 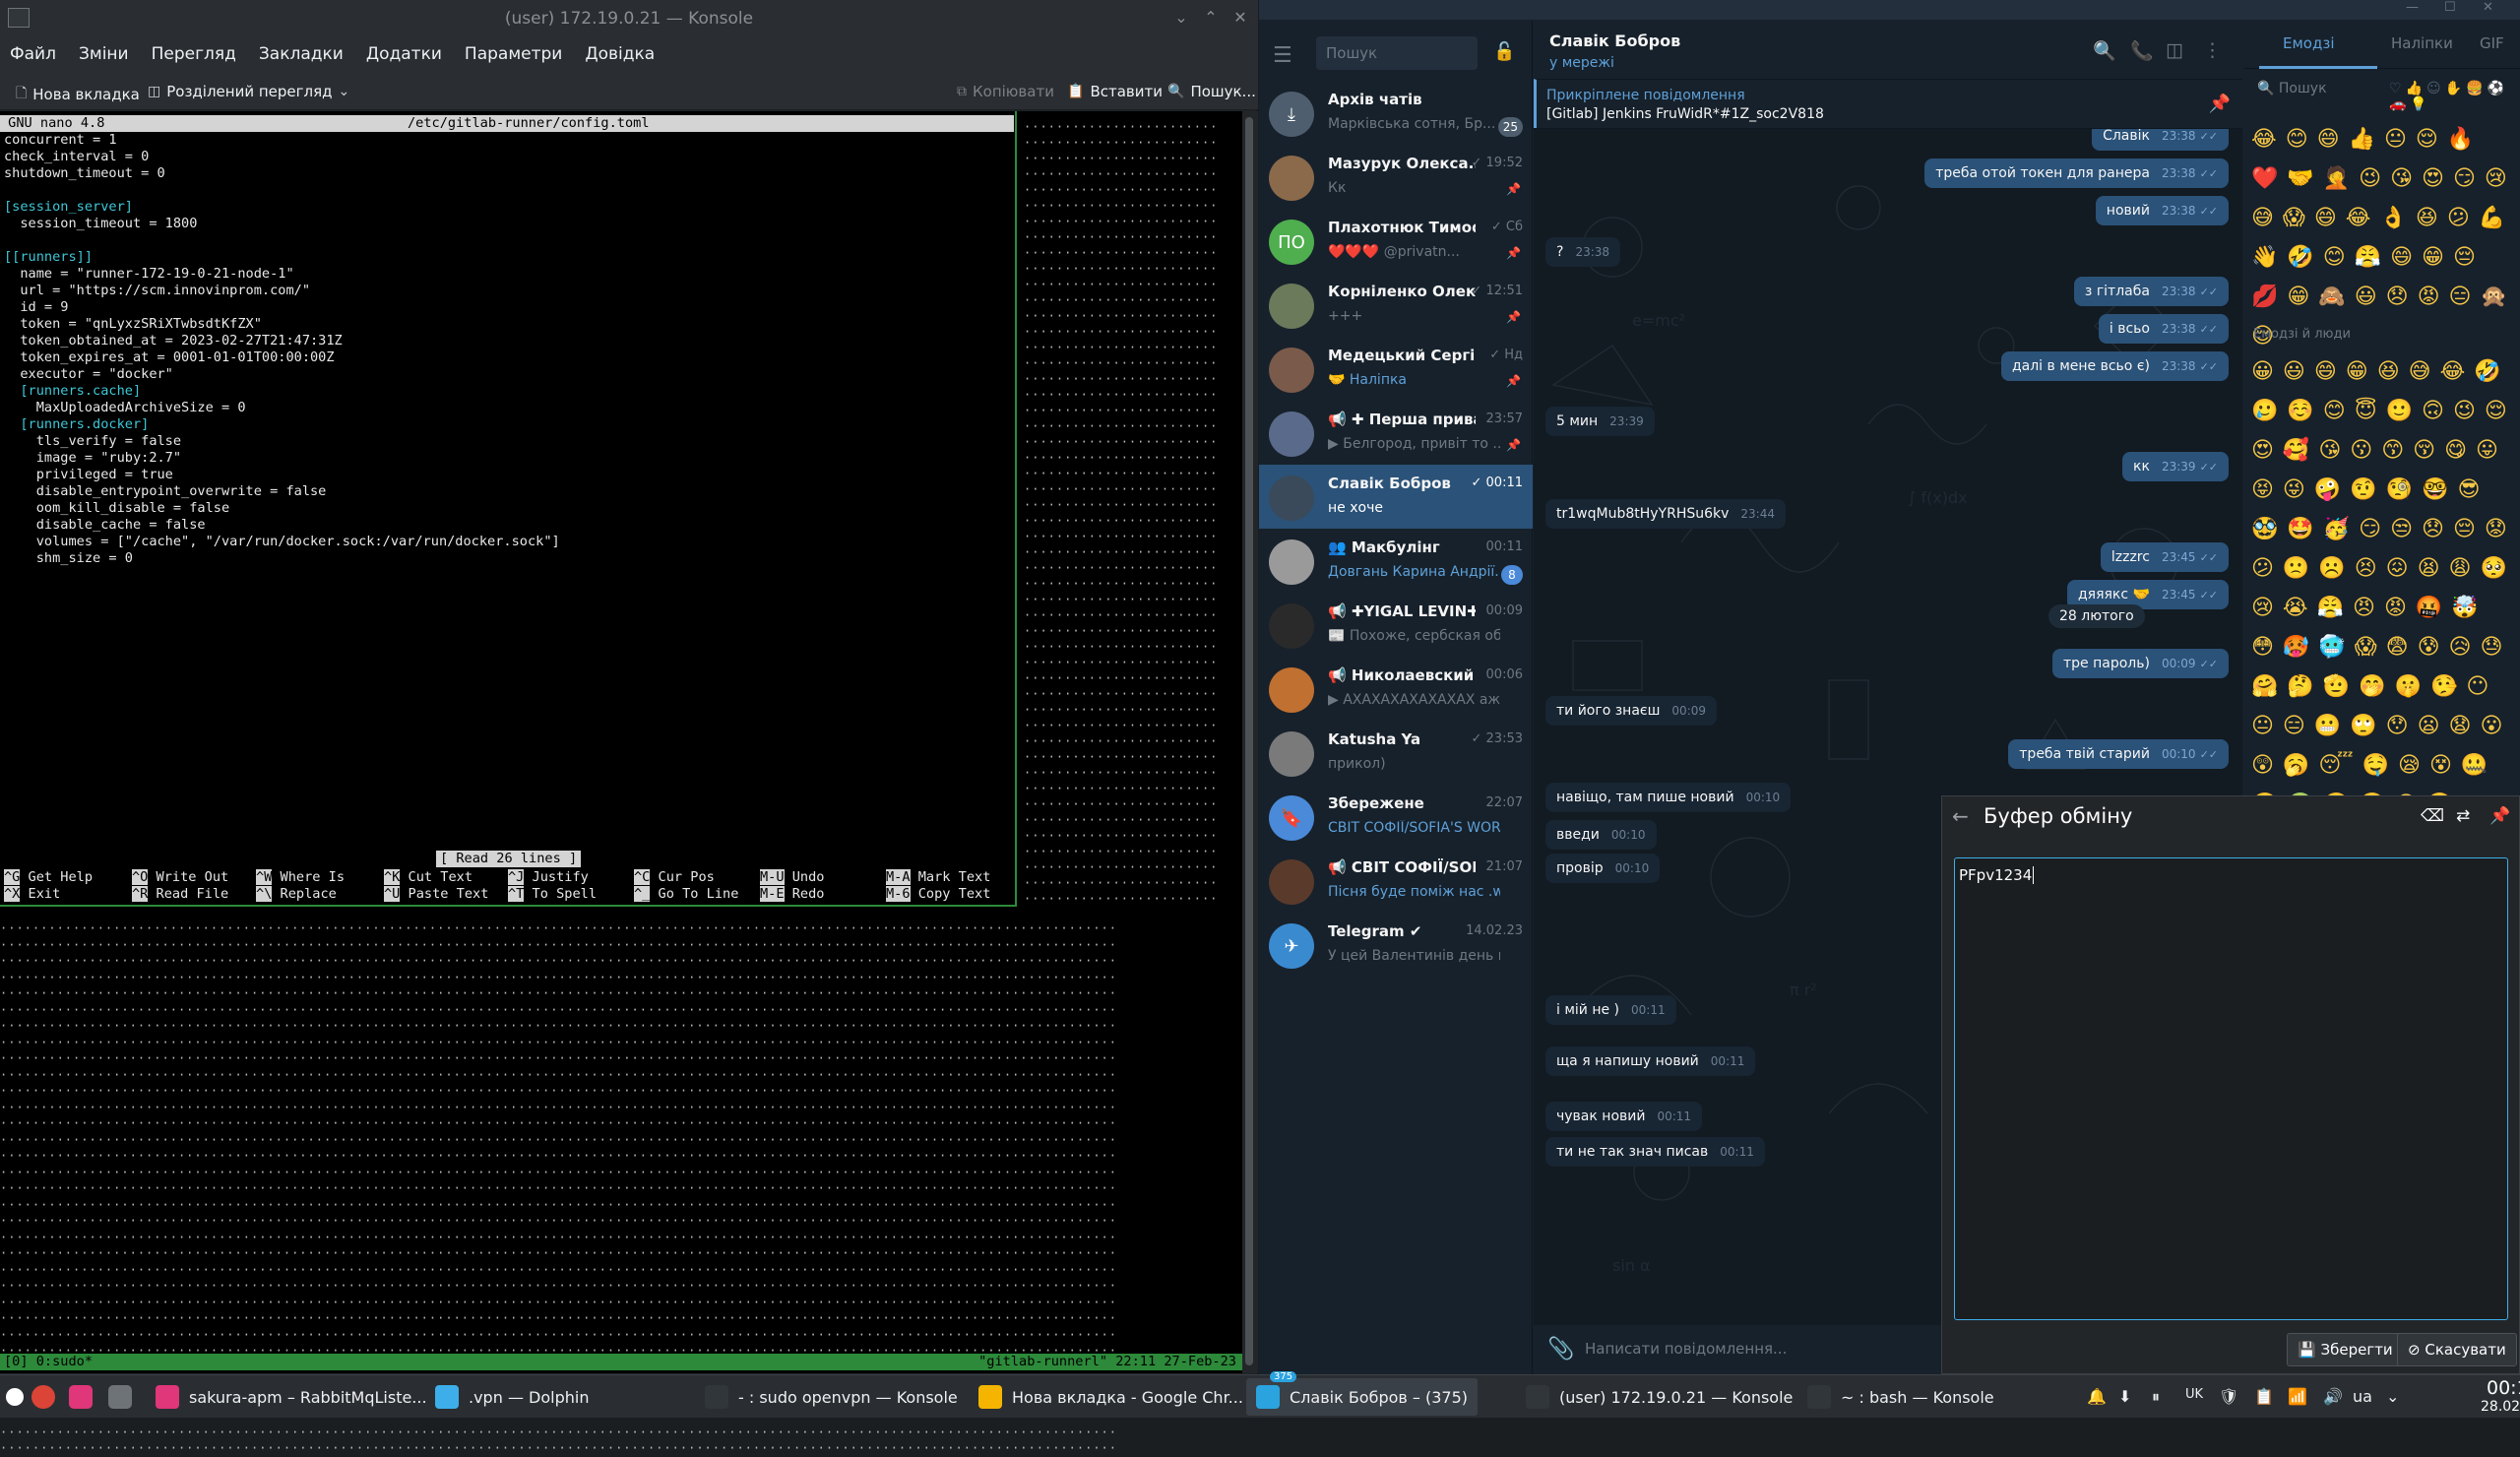 I want to click on clock-date: 28.02.23, so click(x=2500, y=1407).